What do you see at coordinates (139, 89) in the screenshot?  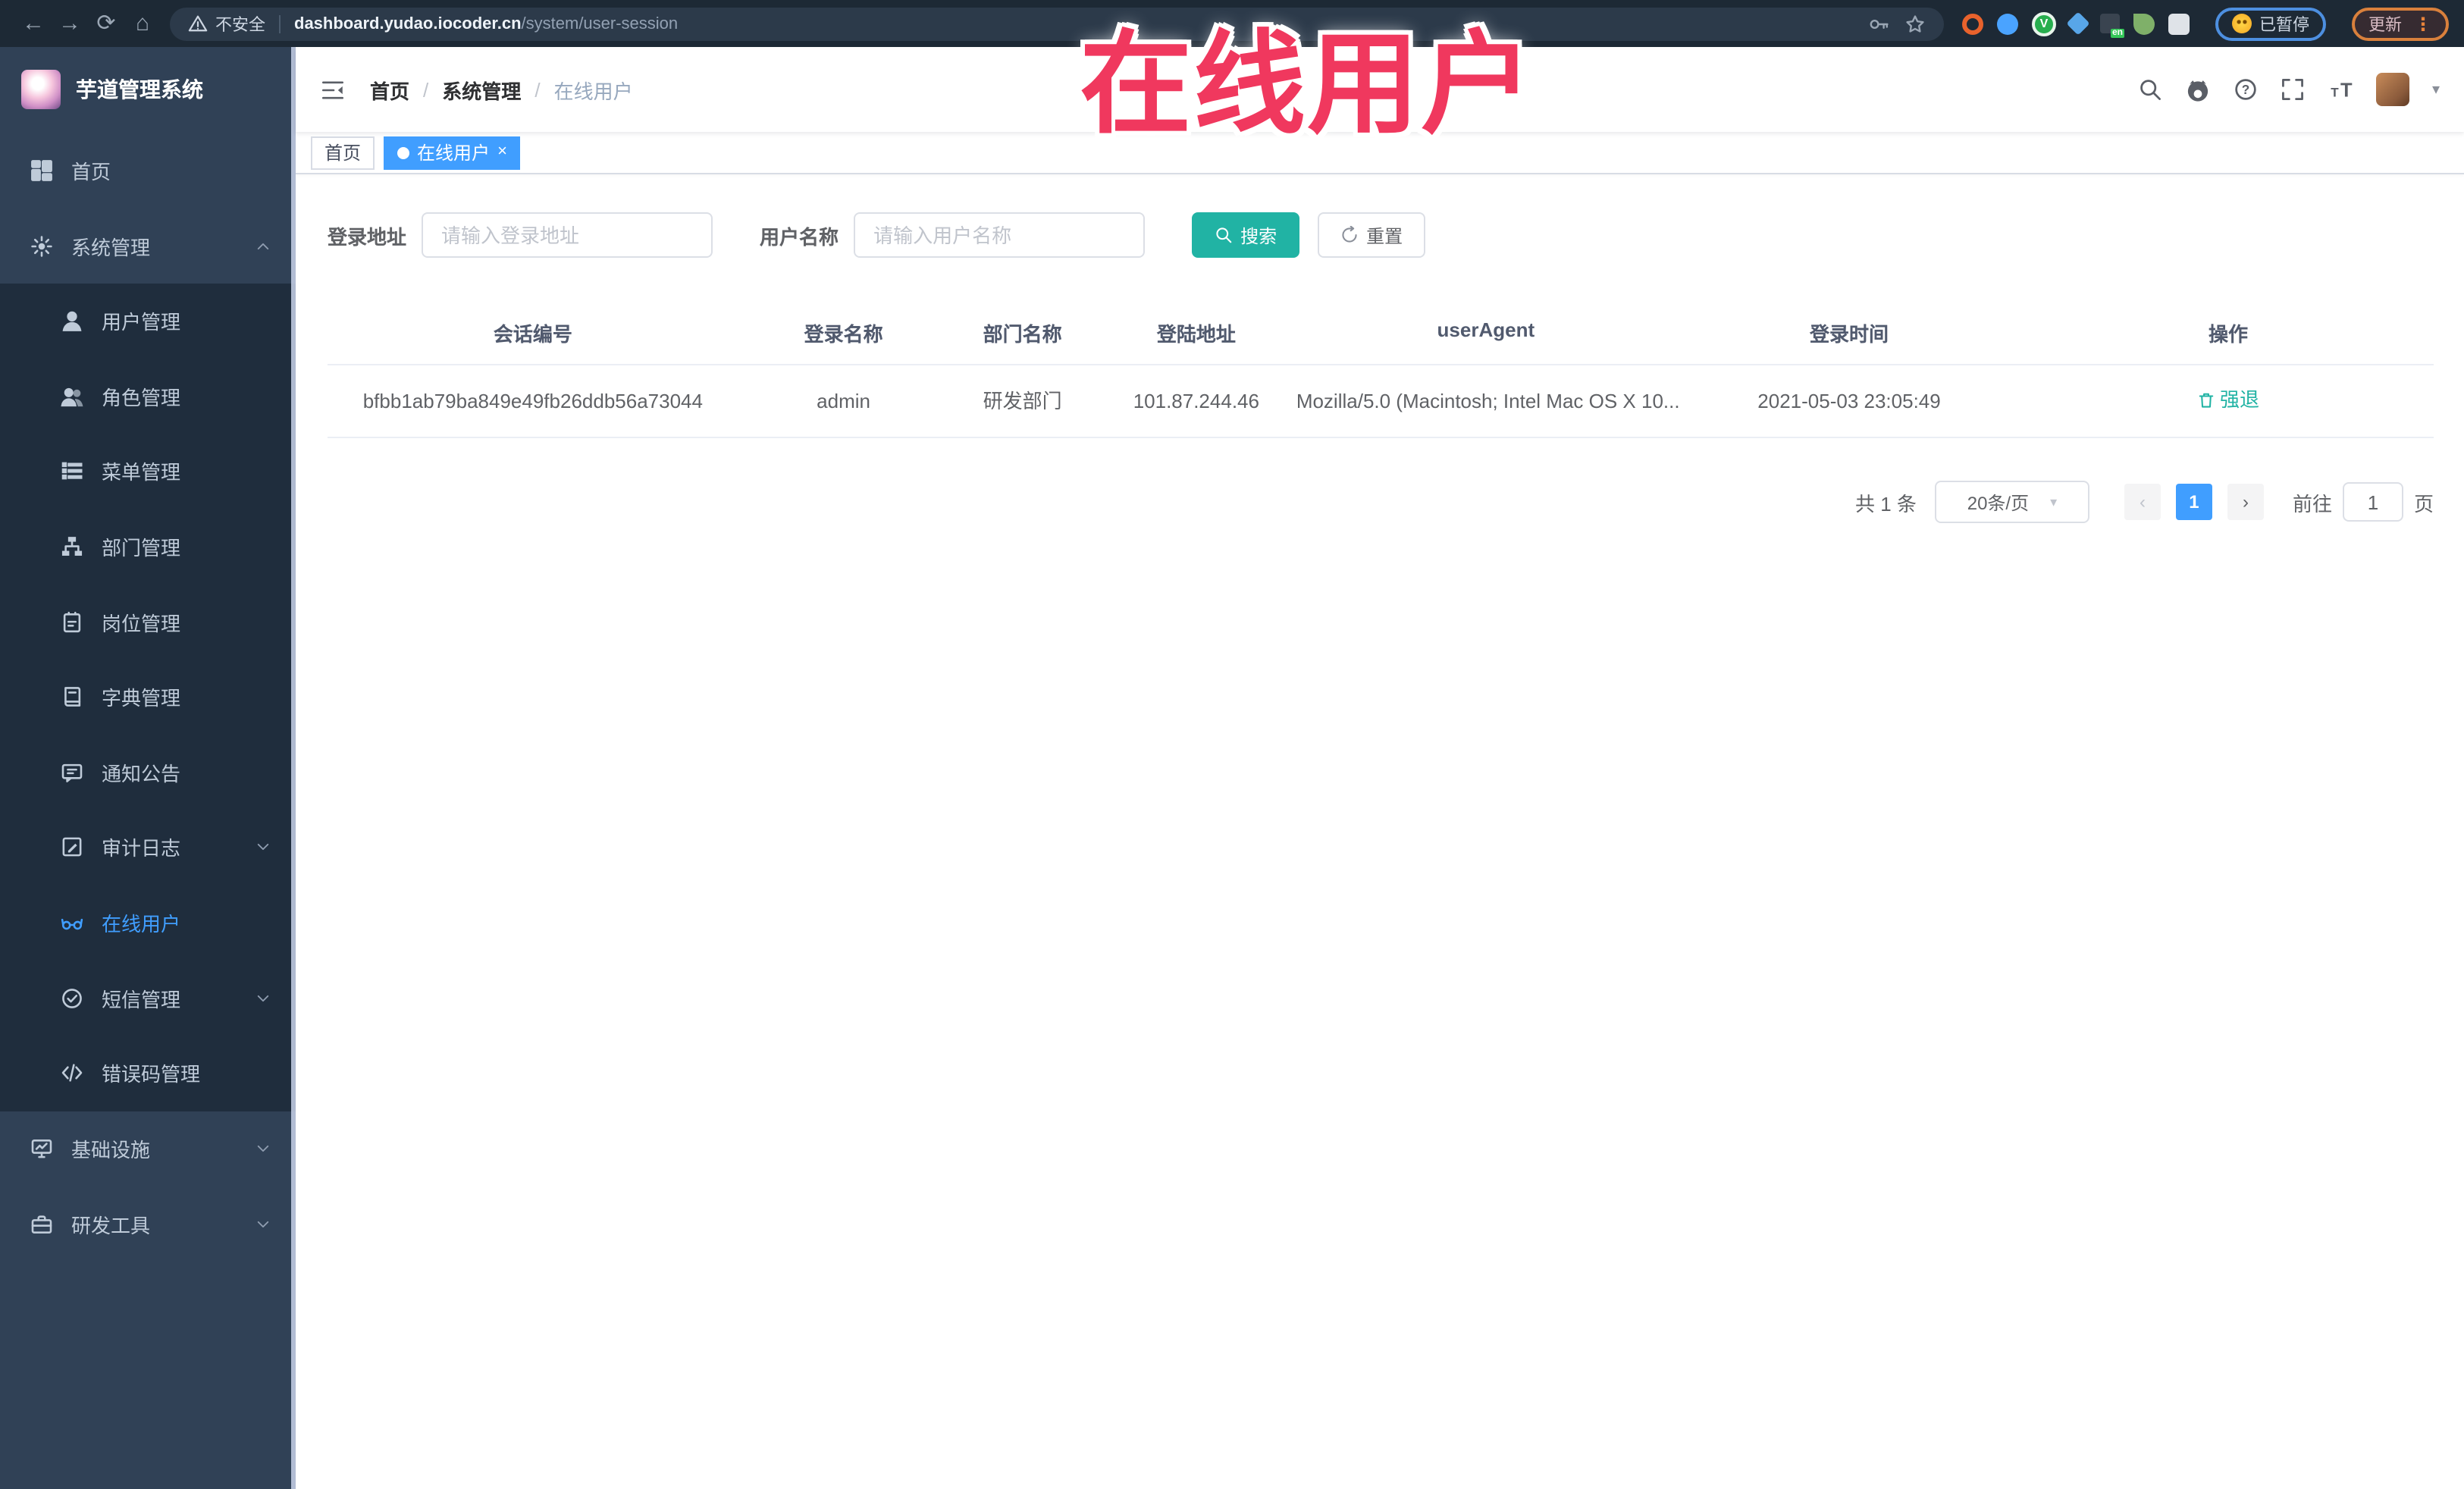 I see `app-title: 芋道管理系统` at bounding box center [139, 89].